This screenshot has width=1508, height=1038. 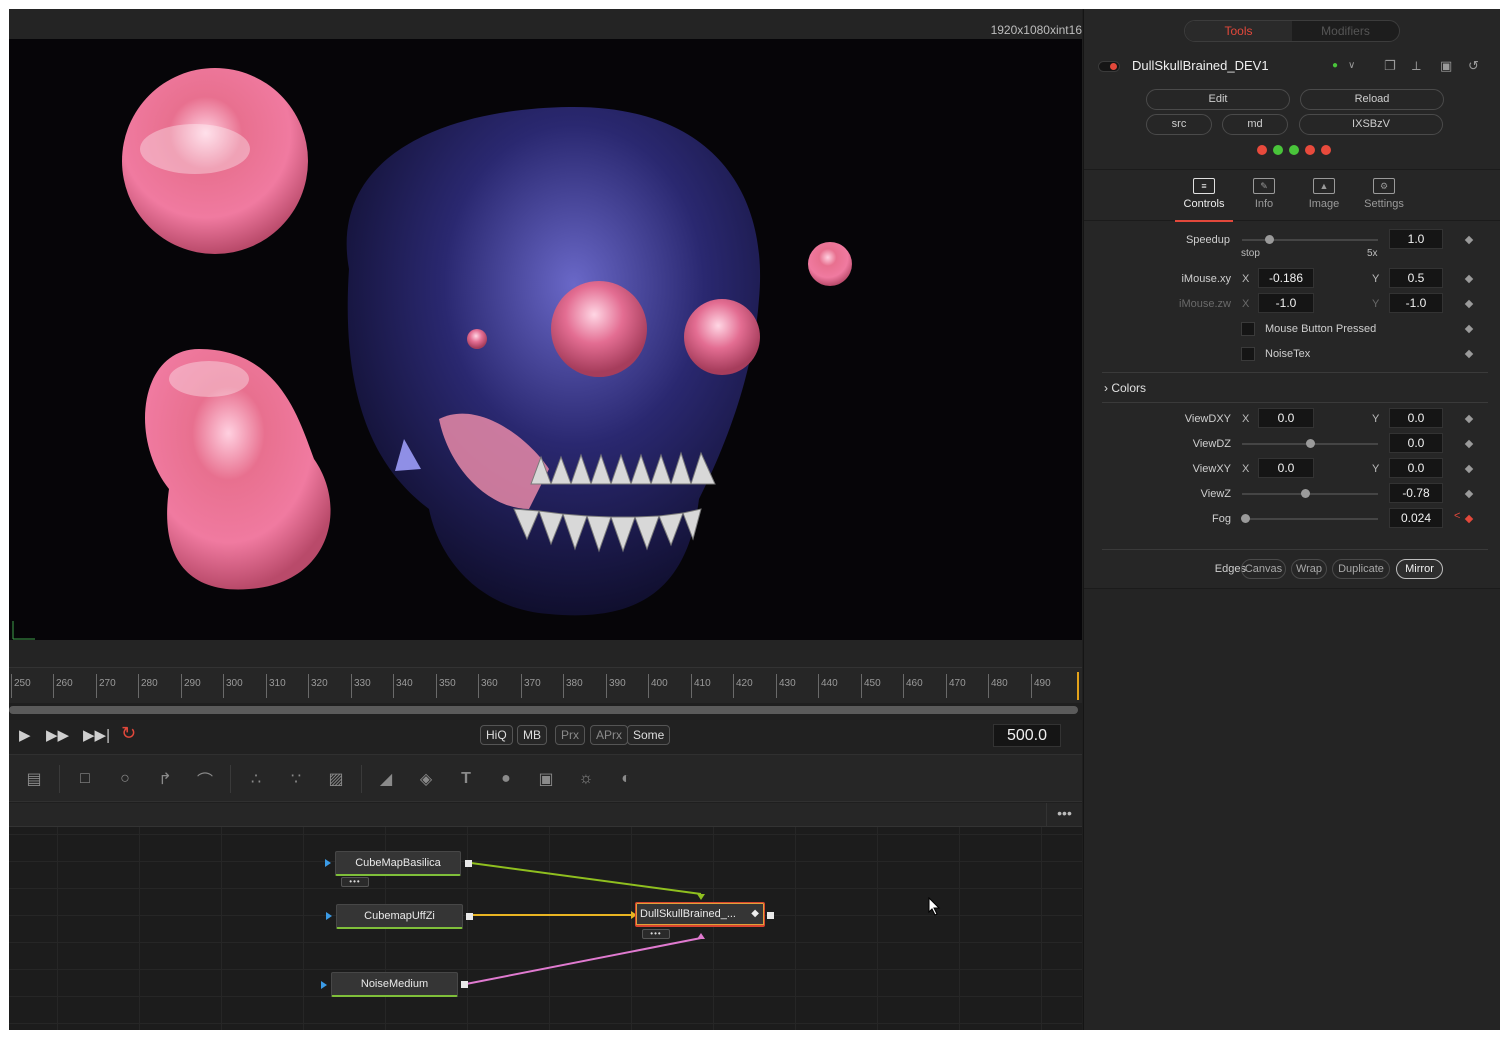 I want to click on text3d-icon: T, so click(x=466, y=779).